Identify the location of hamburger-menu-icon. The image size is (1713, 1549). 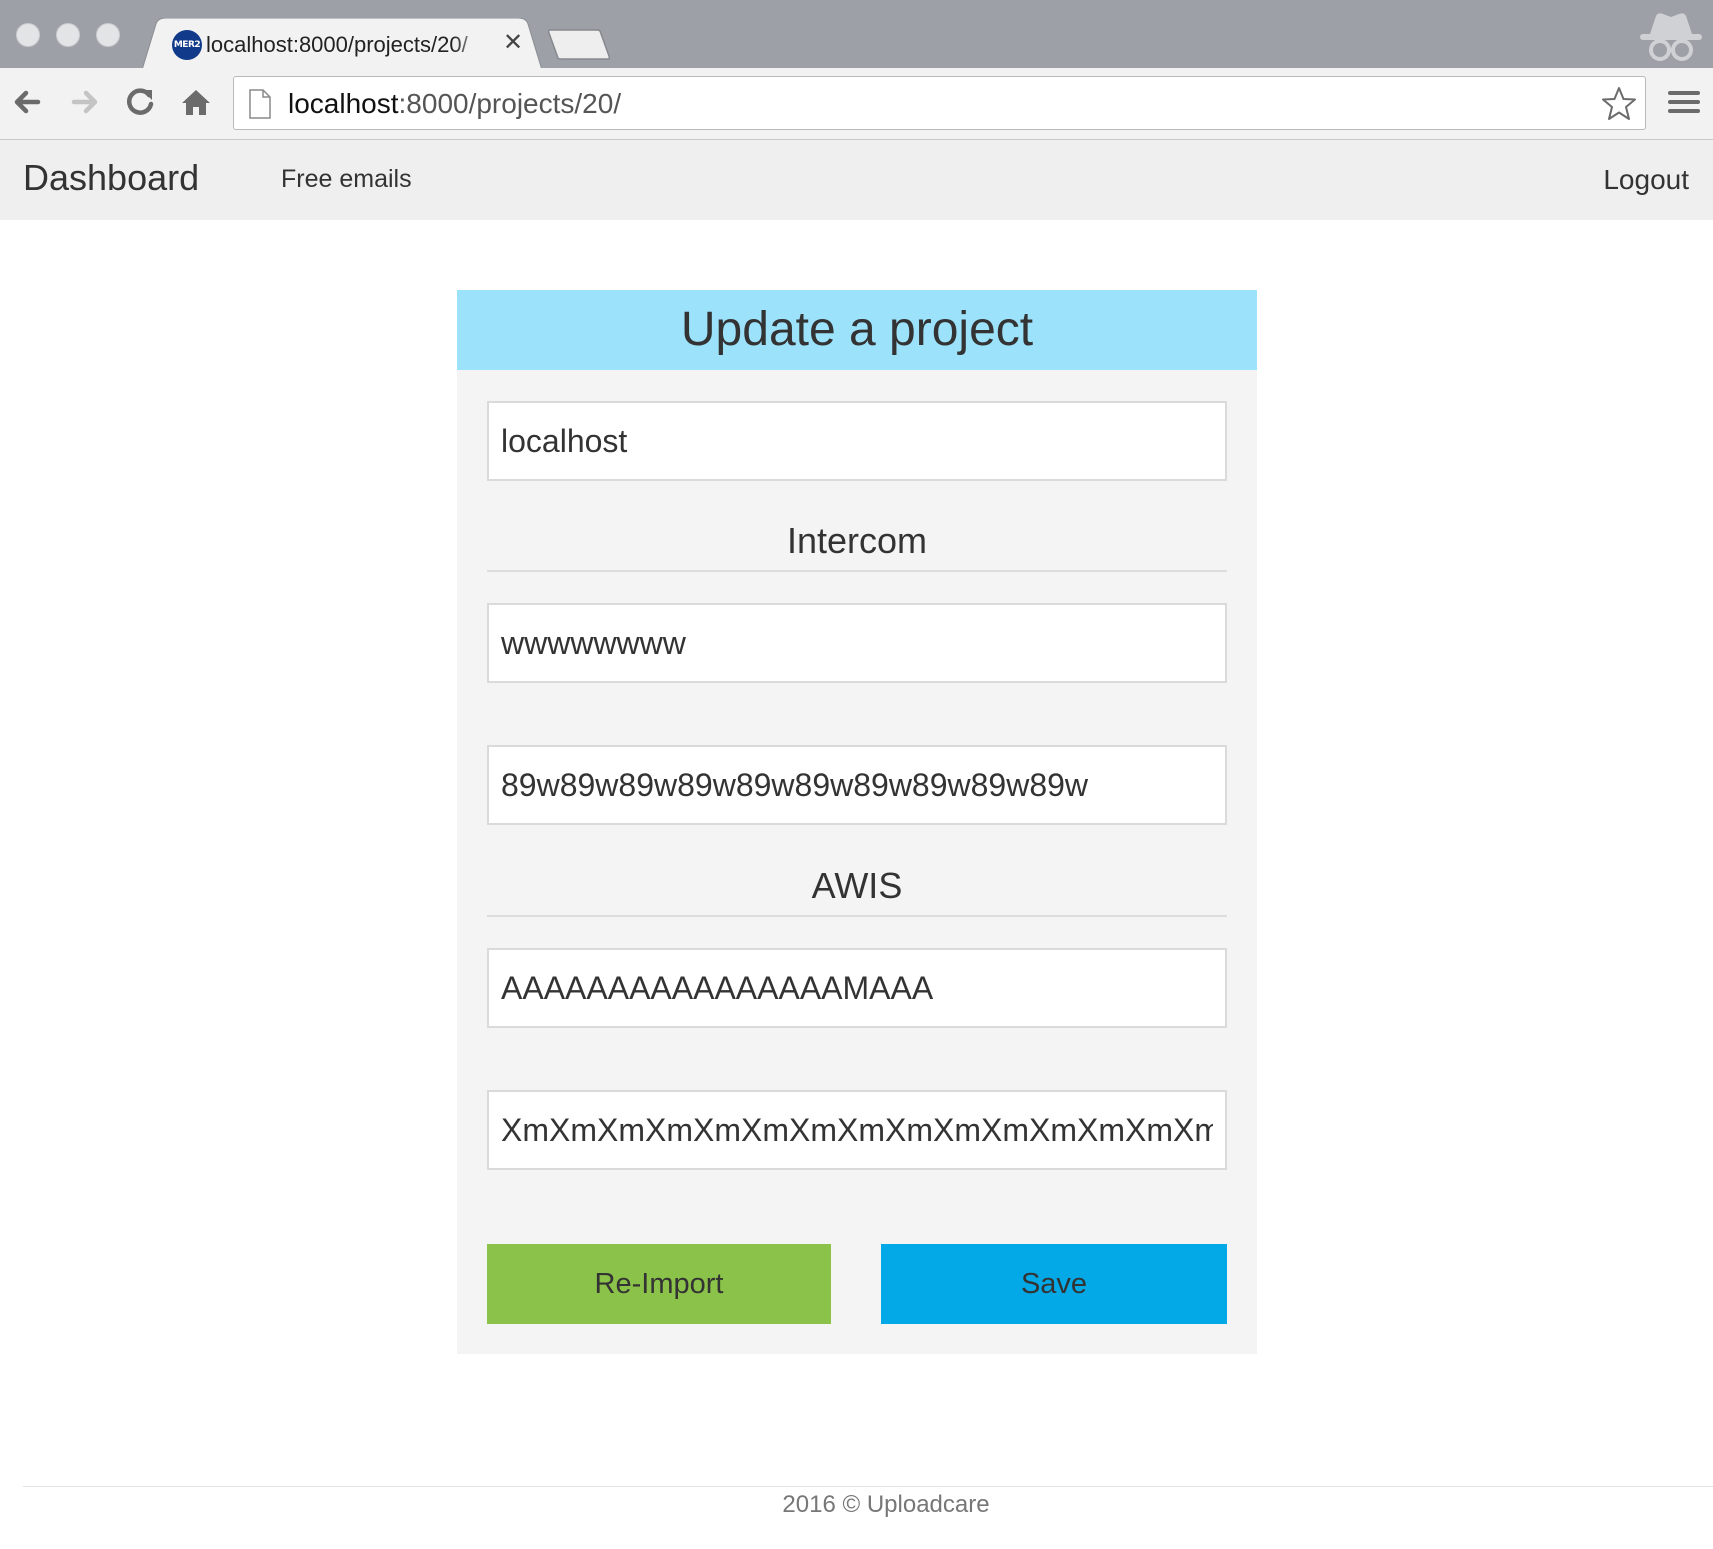
(1684, 102).